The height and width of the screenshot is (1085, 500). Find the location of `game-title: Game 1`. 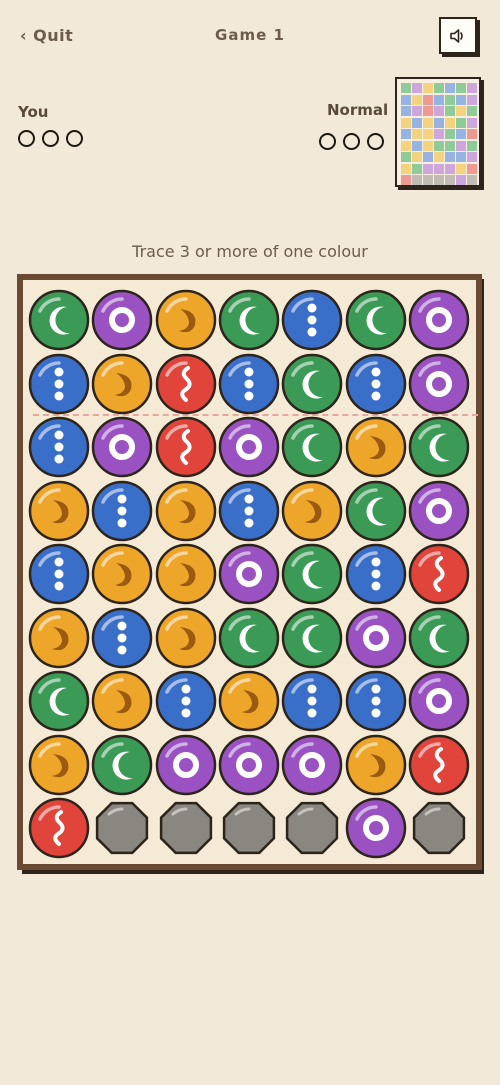

game-title: Game 1 is located at coordinates (250, 35).